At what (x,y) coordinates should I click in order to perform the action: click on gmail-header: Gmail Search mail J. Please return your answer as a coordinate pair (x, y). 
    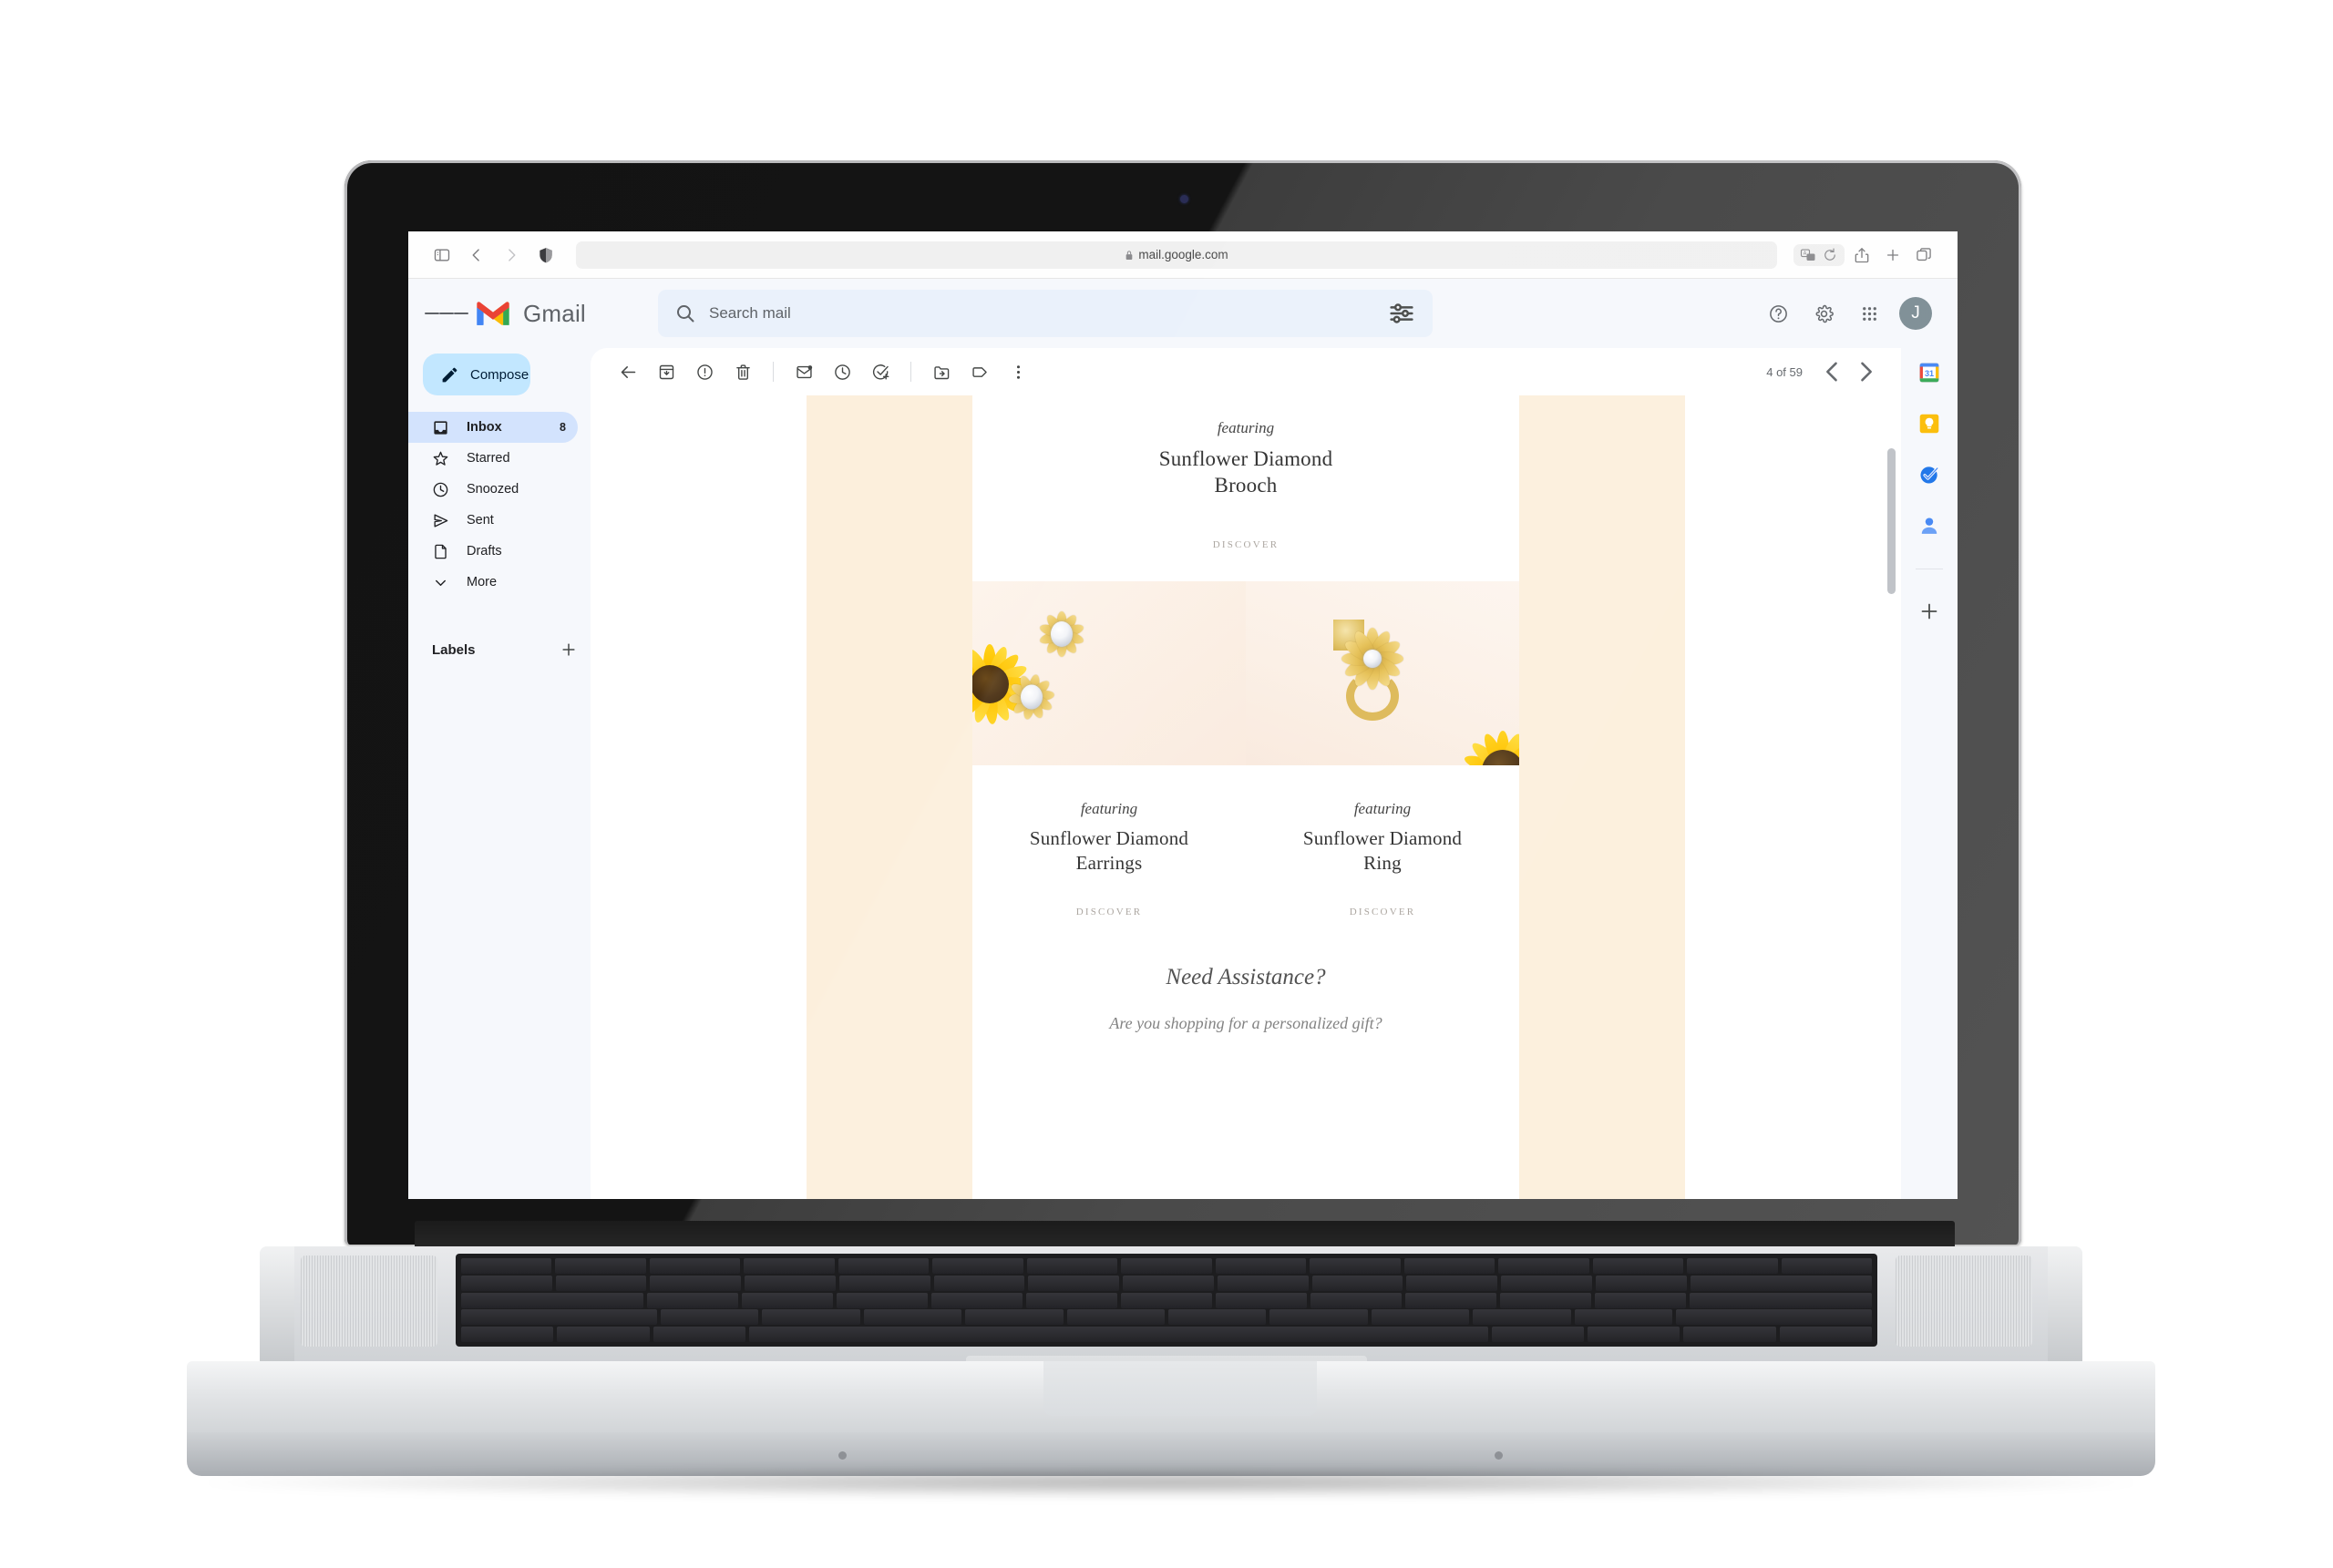
    Looking at the image, I should click on (1183, 313).